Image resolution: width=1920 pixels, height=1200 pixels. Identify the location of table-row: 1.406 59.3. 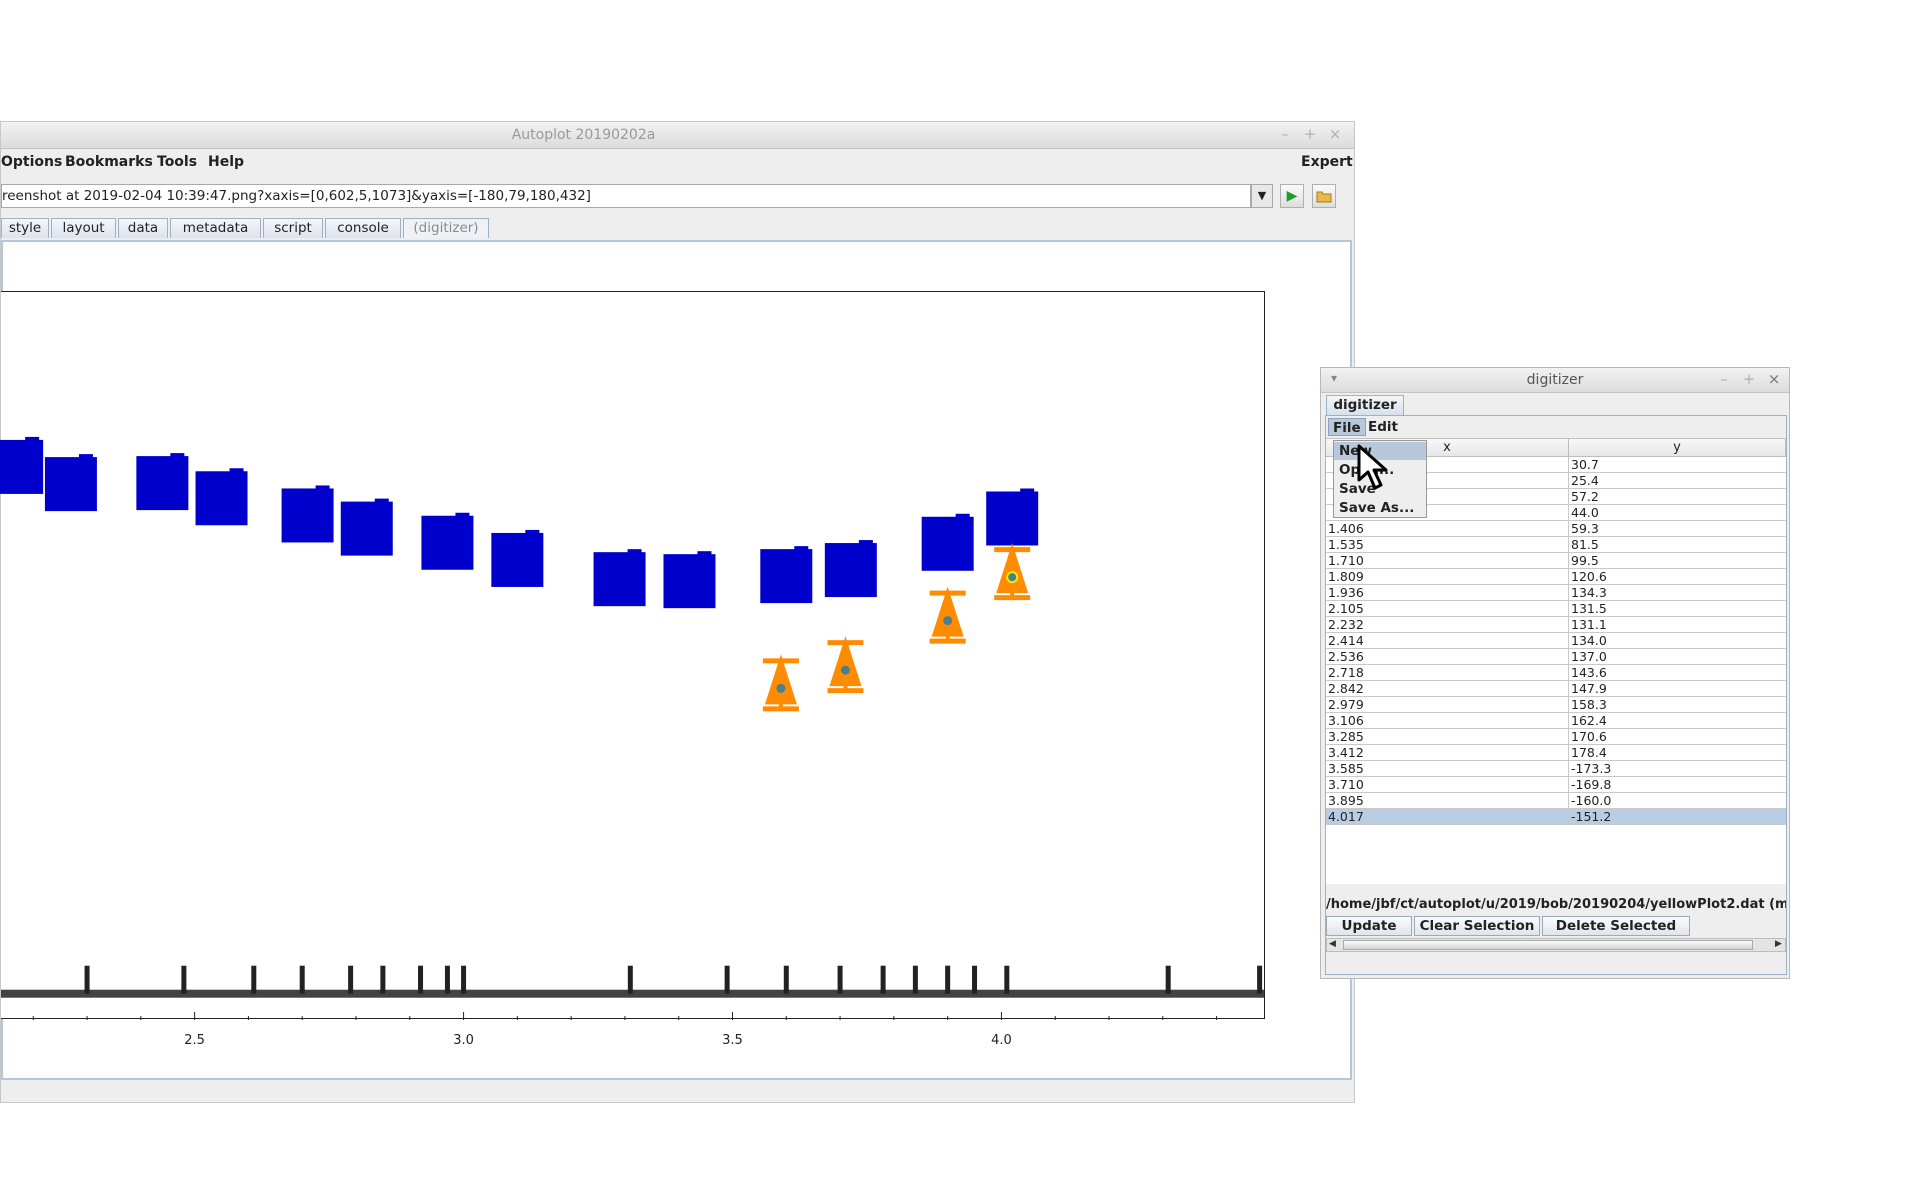
(1556, 529).